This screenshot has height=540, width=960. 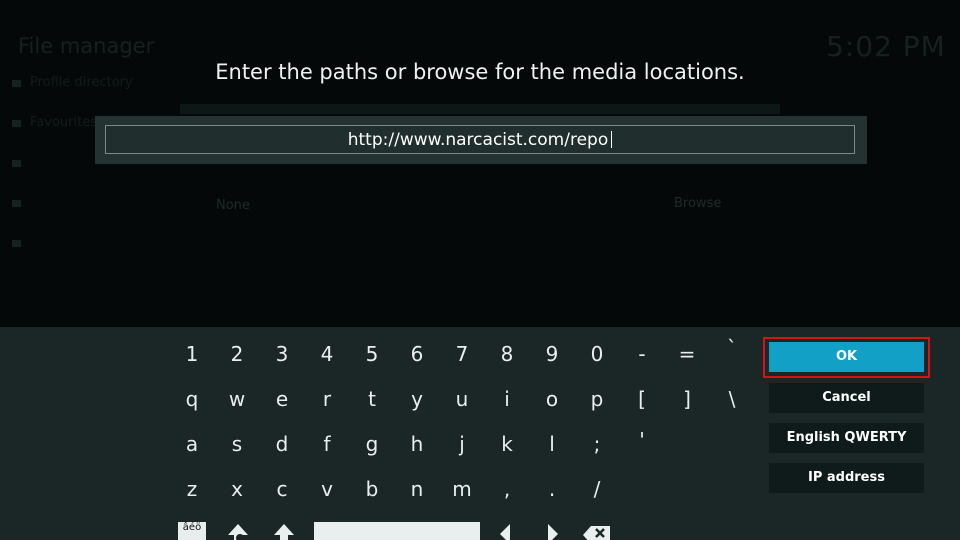 What do you see at coordinates (480, 109) in the screenshot?
I see `bg-panel` at bounding box center [480, 109].